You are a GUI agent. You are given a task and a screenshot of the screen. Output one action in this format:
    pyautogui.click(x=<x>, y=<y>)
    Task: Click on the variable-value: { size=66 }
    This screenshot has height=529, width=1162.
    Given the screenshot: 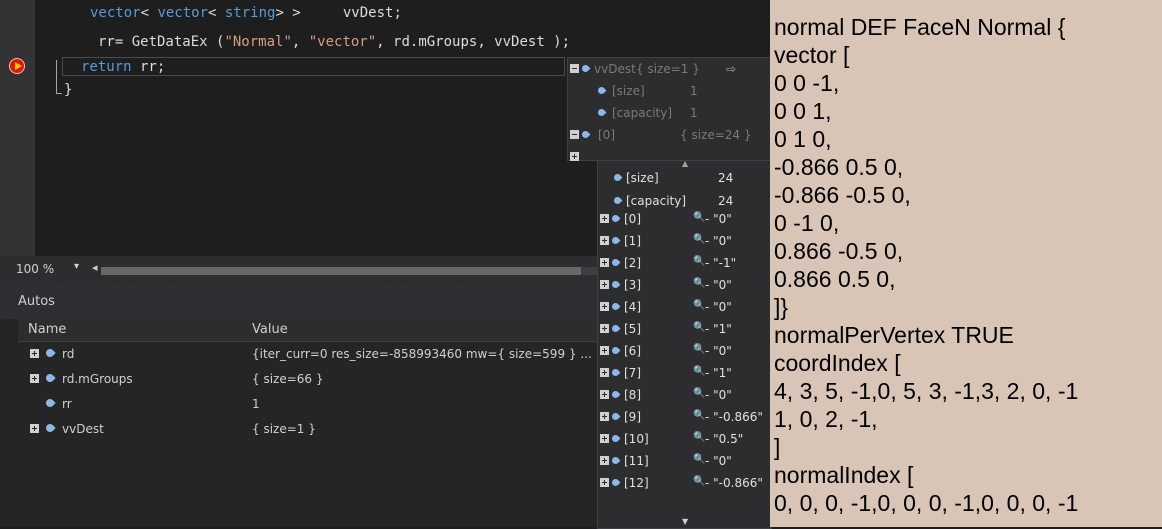 What is the action you would take?
    pyautogui.click(x=426, y=379)
    